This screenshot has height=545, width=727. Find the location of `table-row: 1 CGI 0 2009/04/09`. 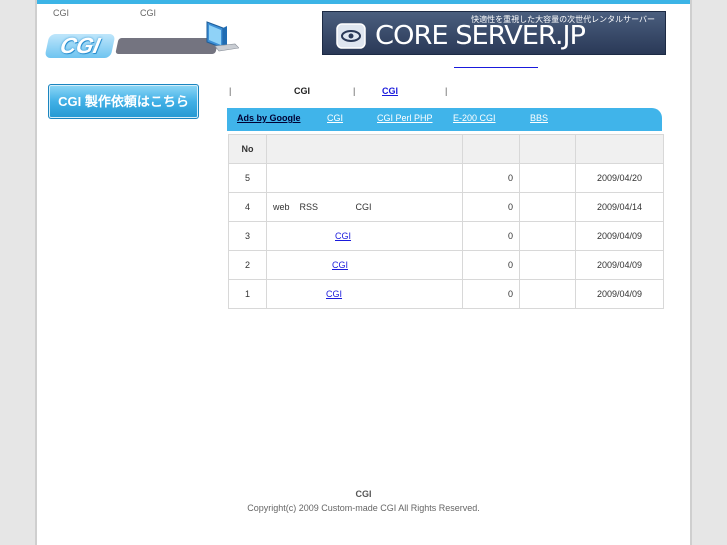

table-row: 1 CGI 0 2009/04/09 is located at coordinates (446, 294).